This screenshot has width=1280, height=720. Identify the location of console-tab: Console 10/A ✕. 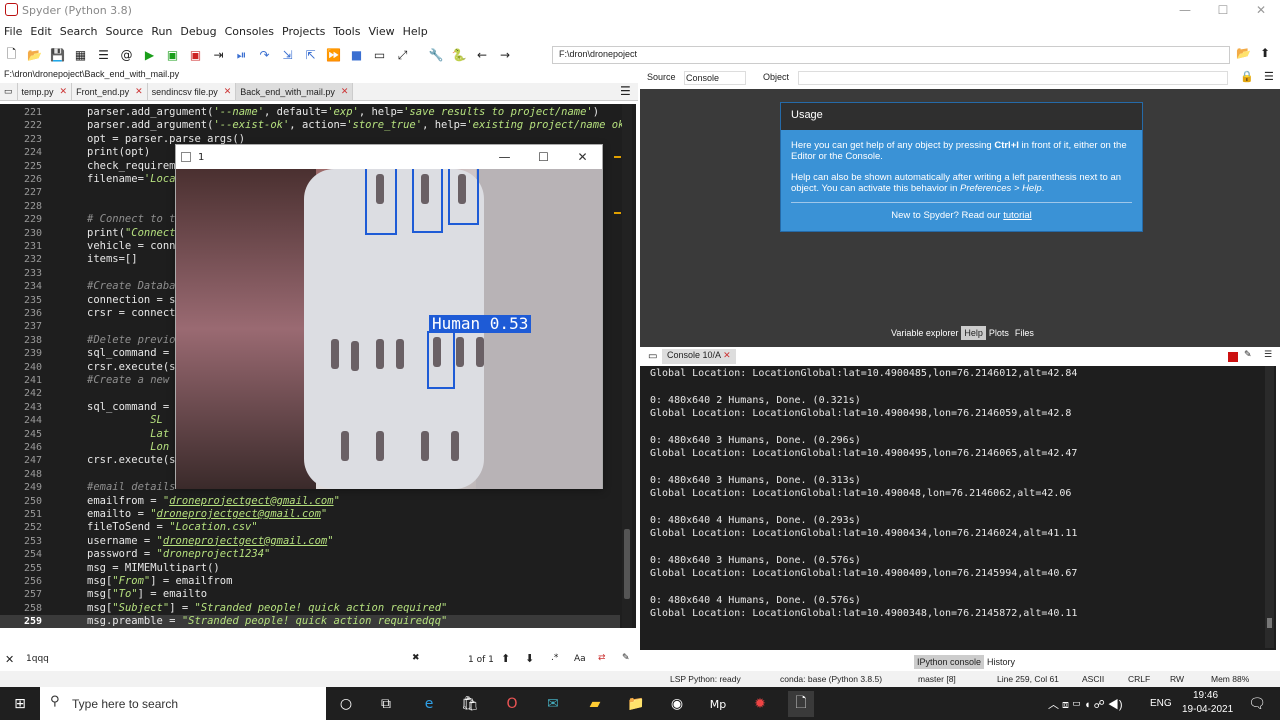
(699, 356).